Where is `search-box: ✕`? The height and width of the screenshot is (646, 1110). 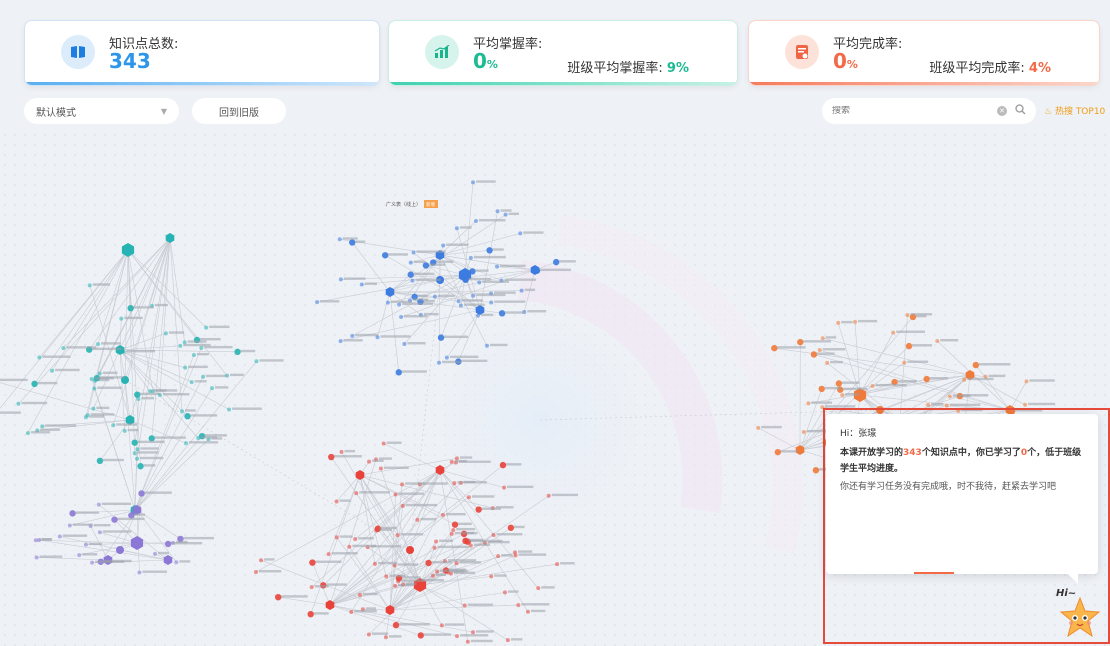
search-box: ✕ is located at coordinates (929, 111).